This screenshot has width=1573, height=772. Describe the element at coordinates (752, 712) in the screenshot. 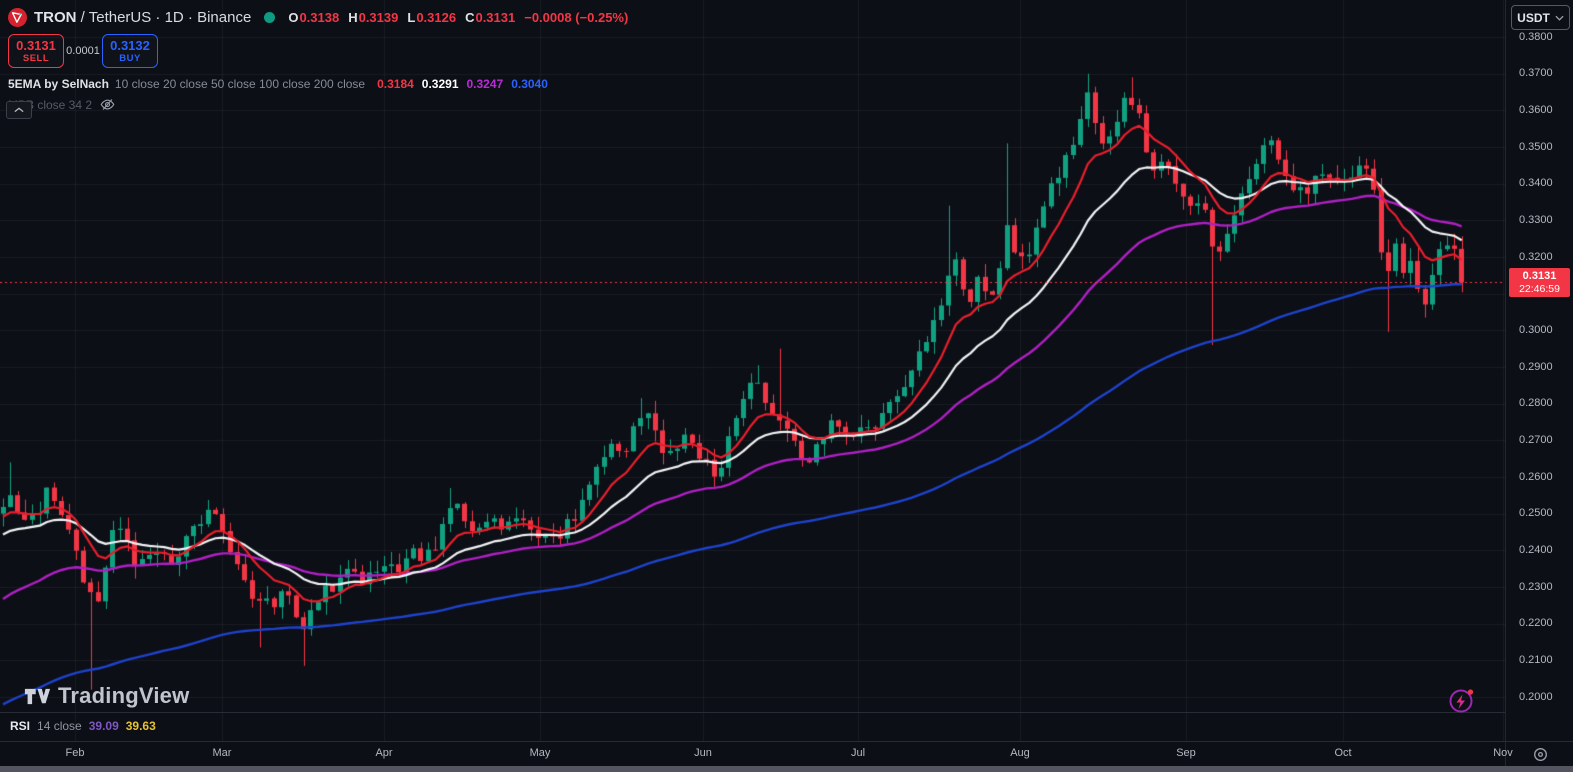

I see `pane-separator` at that location.